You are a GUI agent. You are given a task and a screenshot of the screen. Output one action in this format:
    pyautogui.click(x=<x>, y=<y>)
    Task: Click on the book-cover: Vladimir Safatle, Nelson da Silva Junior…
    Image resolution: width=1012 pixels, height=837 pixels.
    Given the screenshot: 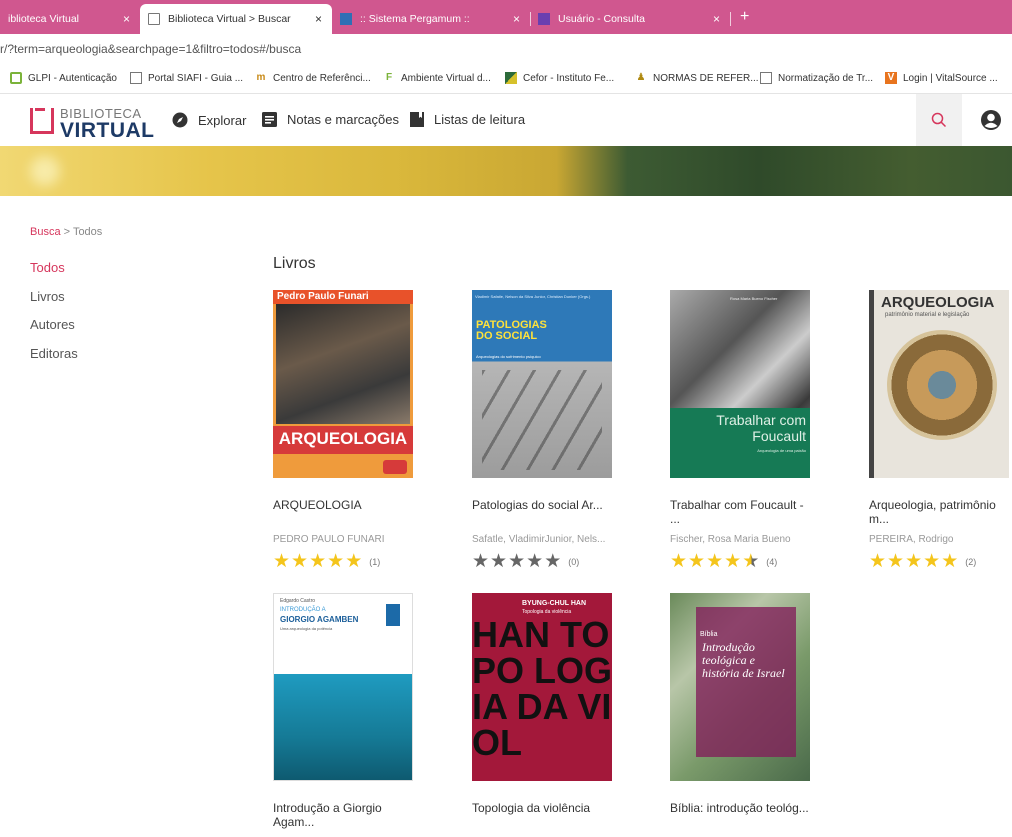 What is the action you would take?
    pyautogui.click(x=542, y=384)
    